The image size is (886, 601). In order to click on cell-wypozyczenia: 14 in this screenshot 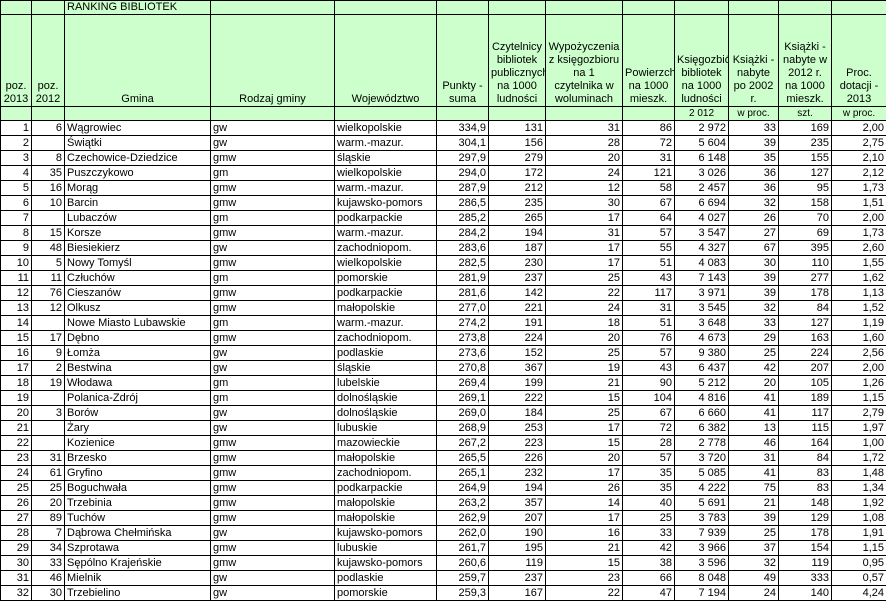, I will do `click(584, 503)`.